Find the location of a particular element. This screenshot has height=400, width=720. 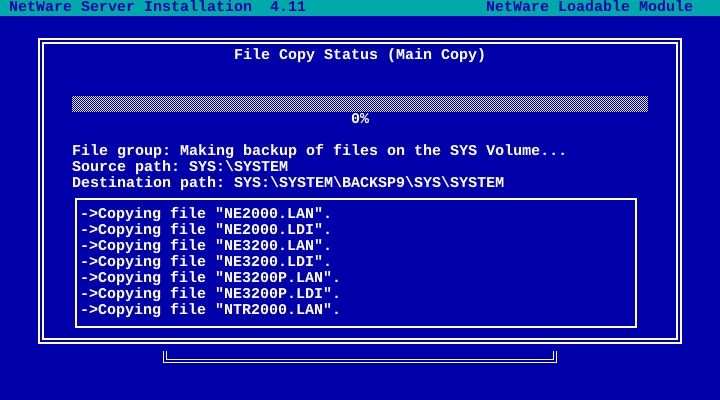

log-line: ->Copying file "NE2000.LAN". is located at coordinates (206, 215).